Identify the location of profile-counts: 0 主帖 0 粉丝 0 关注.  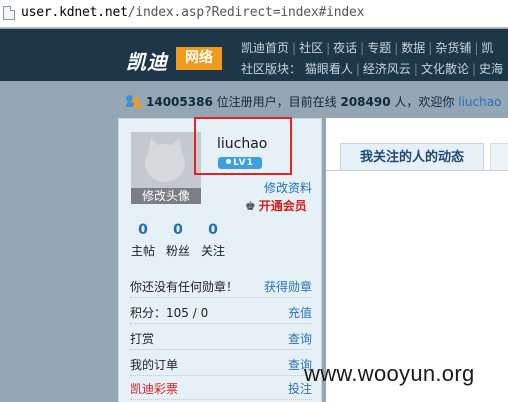
(185, 243).